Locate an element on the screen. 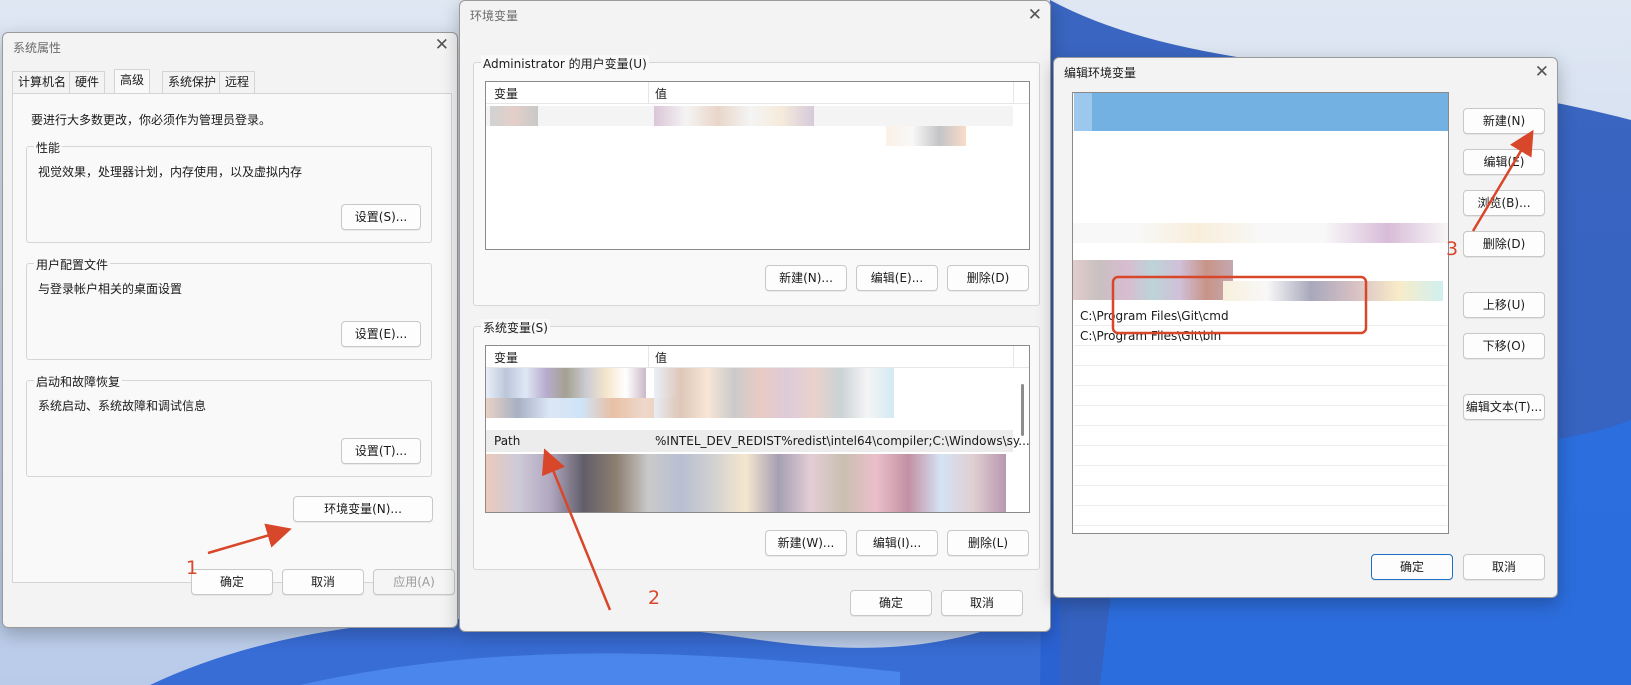 The image size is (1631, 685). system-delete-button: 删除(L) is located at coordinates (988, 543).